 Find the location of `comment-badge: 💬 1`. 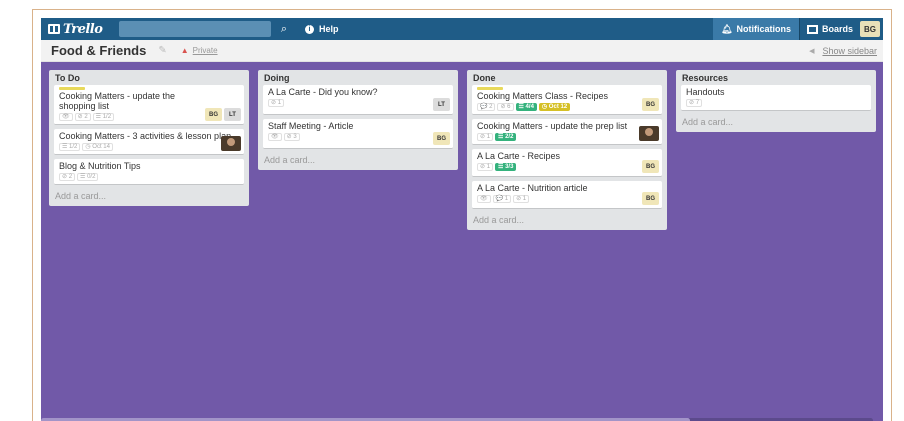

comment-badge: 💬 1 is located at coordinates (502, 199).